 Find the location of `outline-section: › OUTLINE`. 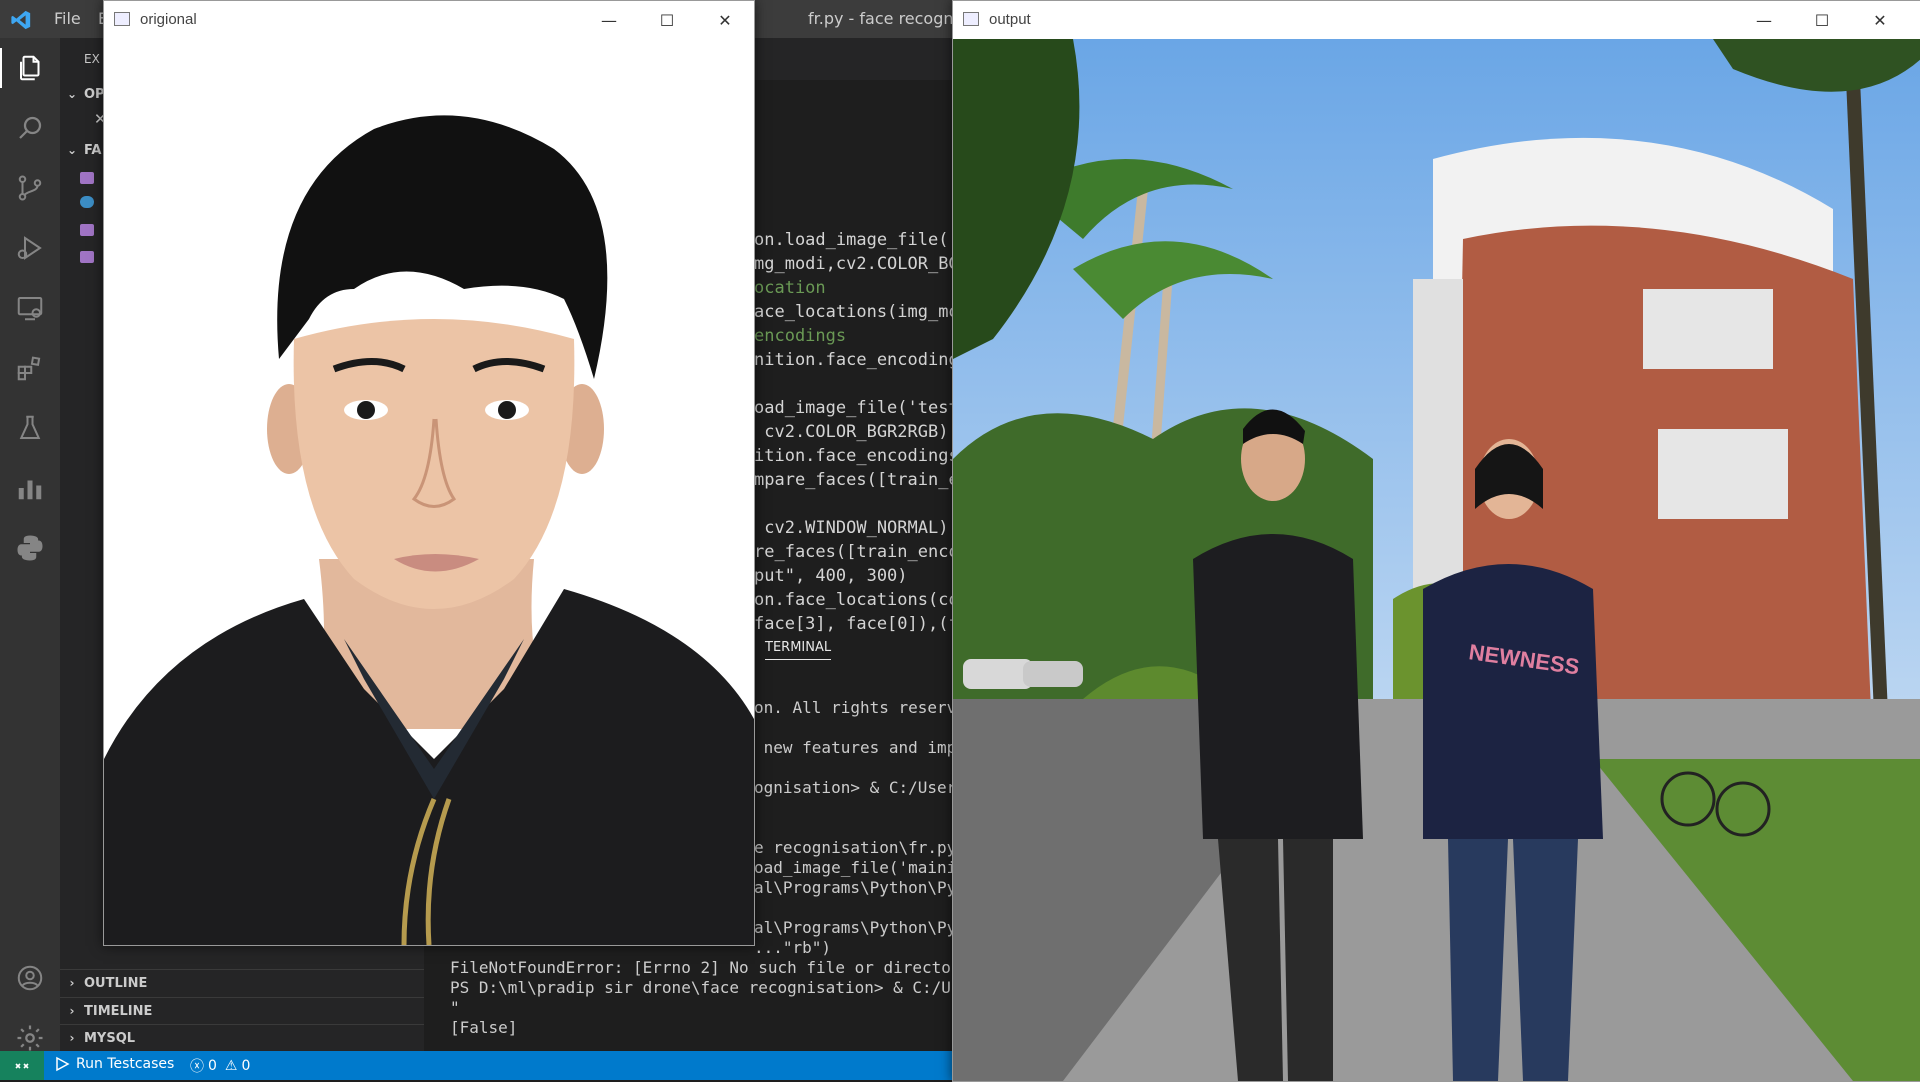

outline-section: › OUTLINE is located at coordinates (242, 982).